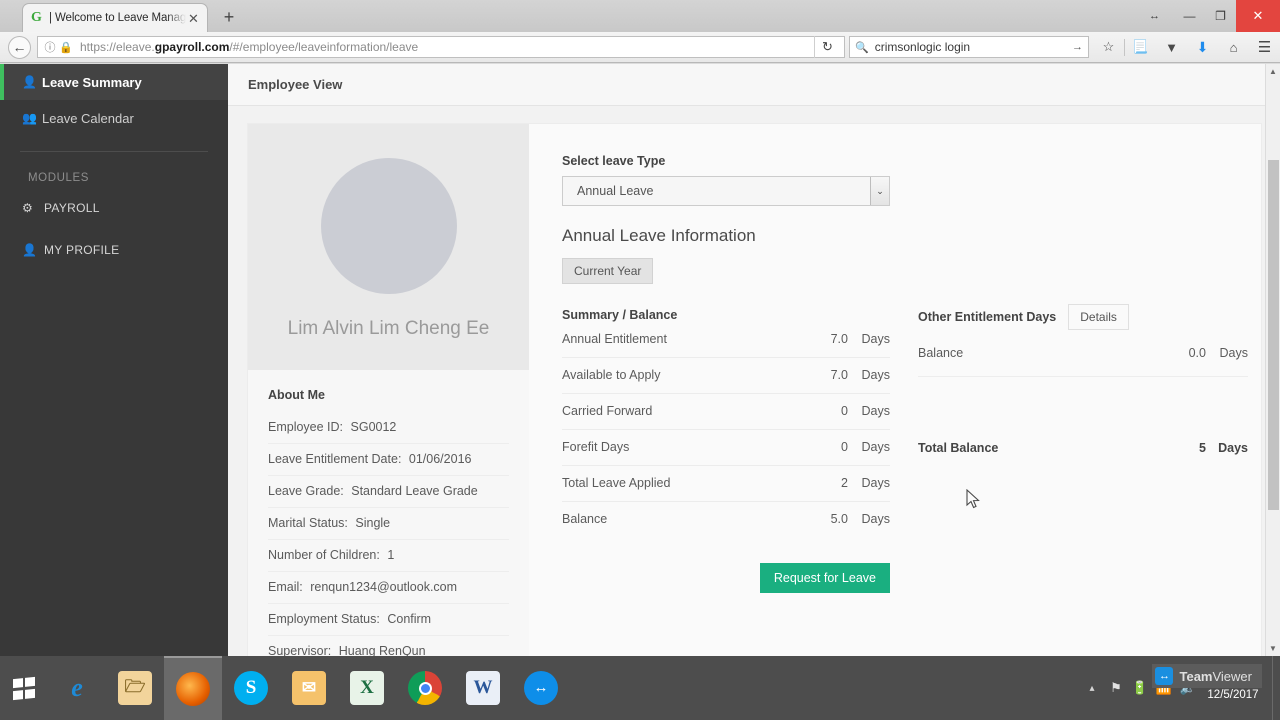 The width and height of the screenshot is (1280, 720). Describe the element at coordinates (1171, 47) in the screenshot. I see `pocket-icon: ▼` at that location.